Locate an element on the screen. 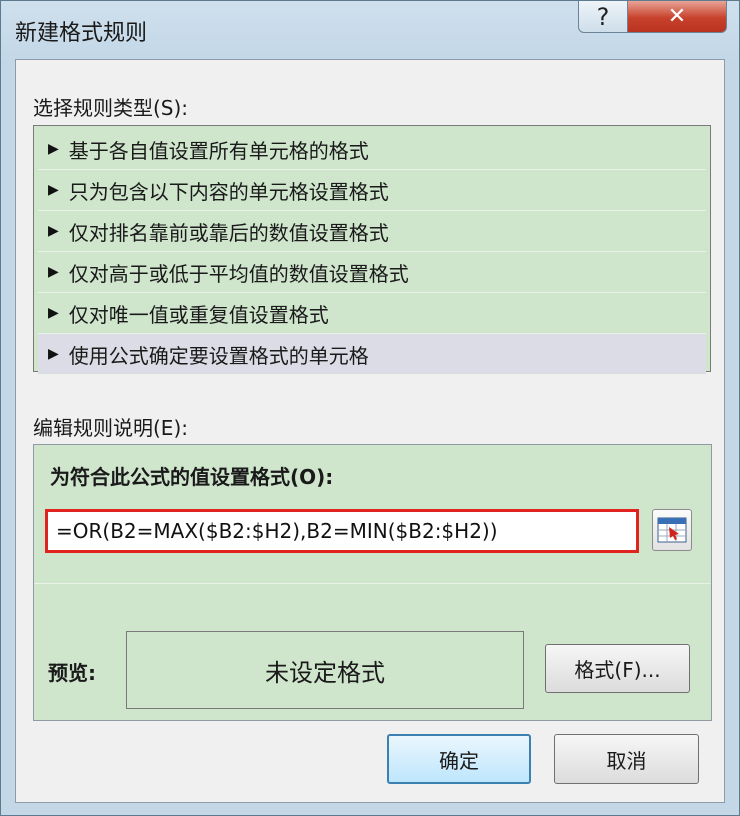 The width and height of the screenshot is (740, 816). ok-button: 确定 is located at coordinates (459, 759).